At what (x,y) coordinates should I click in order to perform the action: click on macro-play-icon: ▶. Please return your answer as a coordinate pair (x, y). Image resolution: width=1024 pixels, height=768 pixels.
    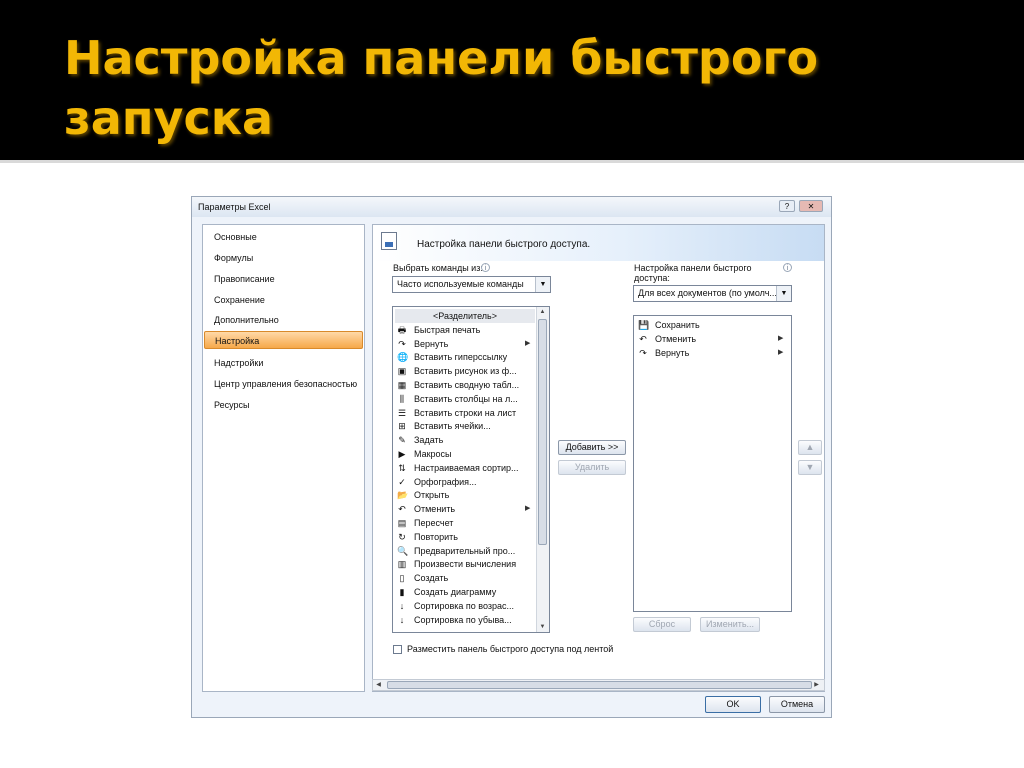
    Looking at the image, I should click on (402, 454).